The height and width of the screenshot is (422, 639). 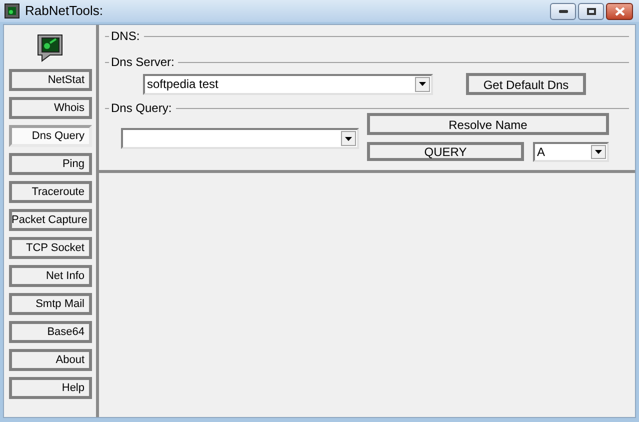 What do you see at coordinates (50, 388) in the screenshot?
I see `sidebar-item: Help` at bounding box center [50, 388].